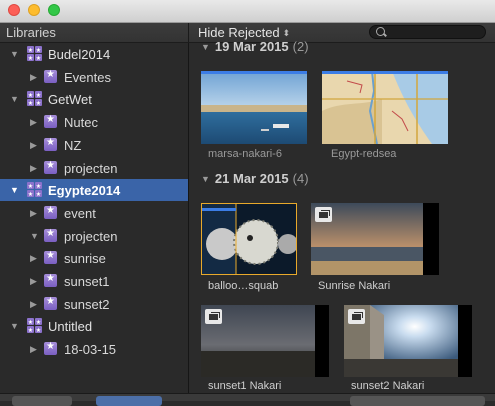  What do you see at coordinates (80, 213) in the screenshot?
I see `event-label: event` at bounding box center [80, 213].